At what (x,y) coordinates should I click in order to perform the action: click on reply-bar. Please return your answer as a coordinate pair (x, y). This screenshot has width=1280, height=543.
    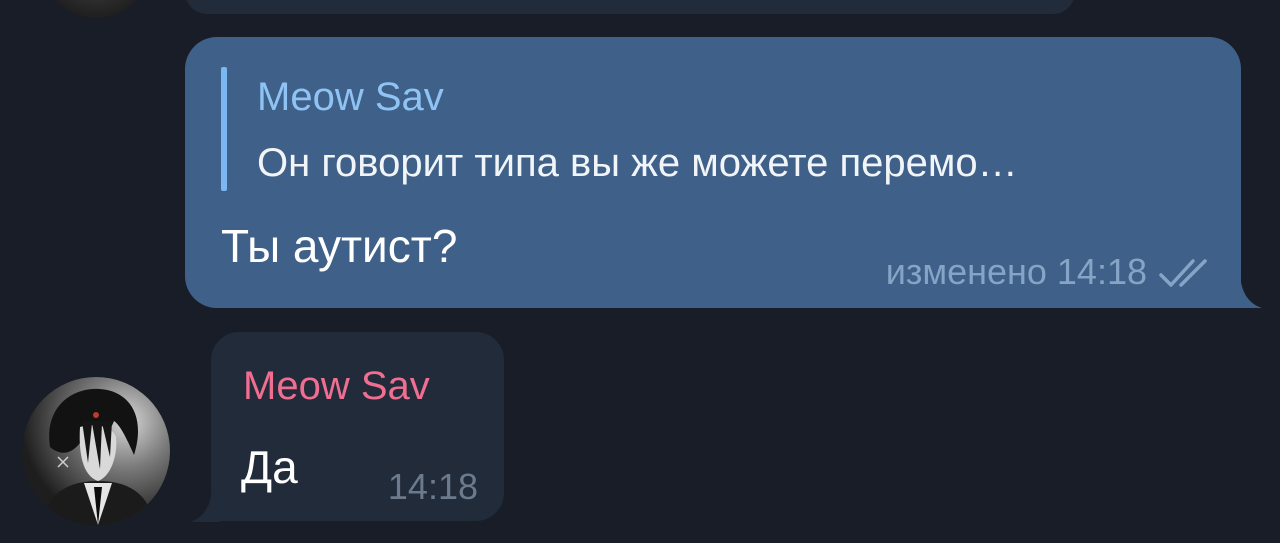
    Looking at the image, I should click on (224, 129).